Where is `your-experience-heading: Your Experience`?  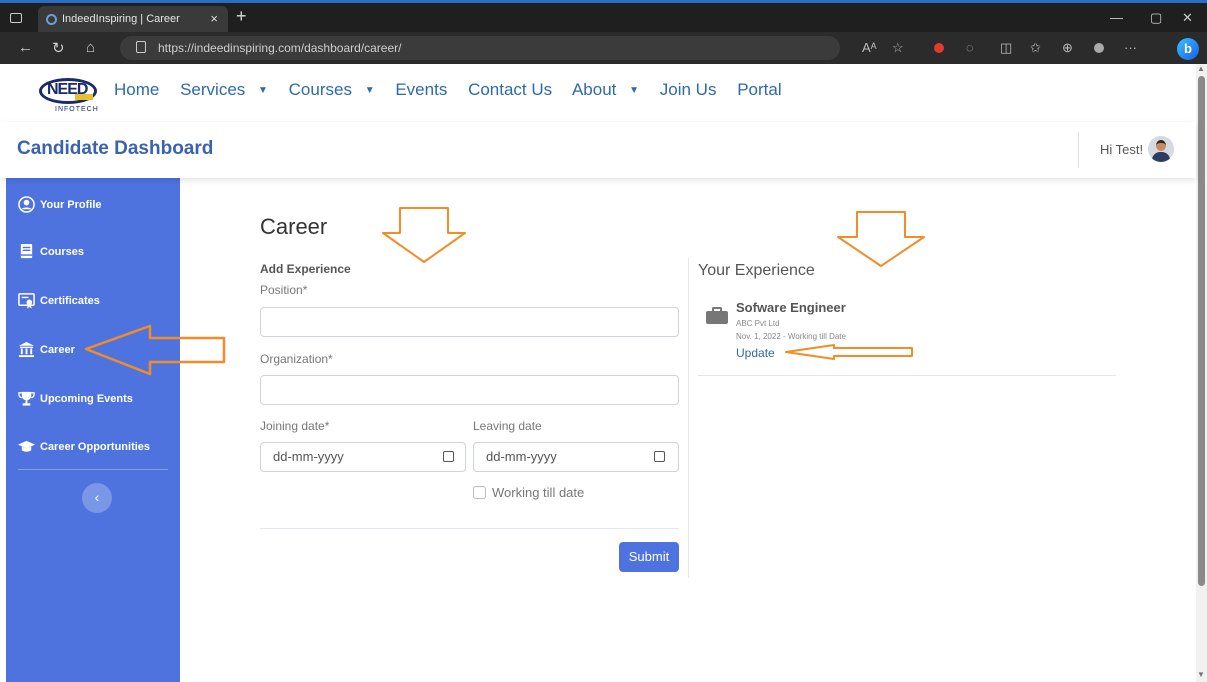
your-experience-heading: Your Experience is located at coordinates (756, 270).